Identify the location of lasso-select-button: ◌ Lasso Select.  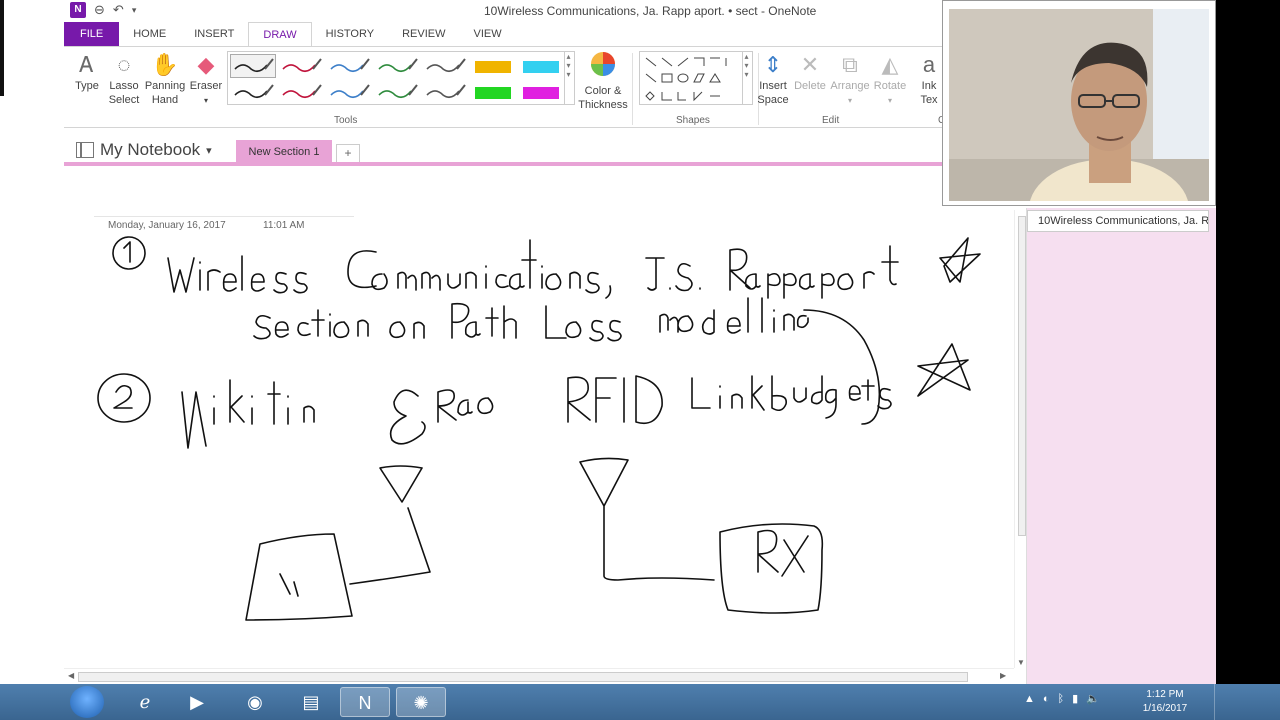
(124, 79).